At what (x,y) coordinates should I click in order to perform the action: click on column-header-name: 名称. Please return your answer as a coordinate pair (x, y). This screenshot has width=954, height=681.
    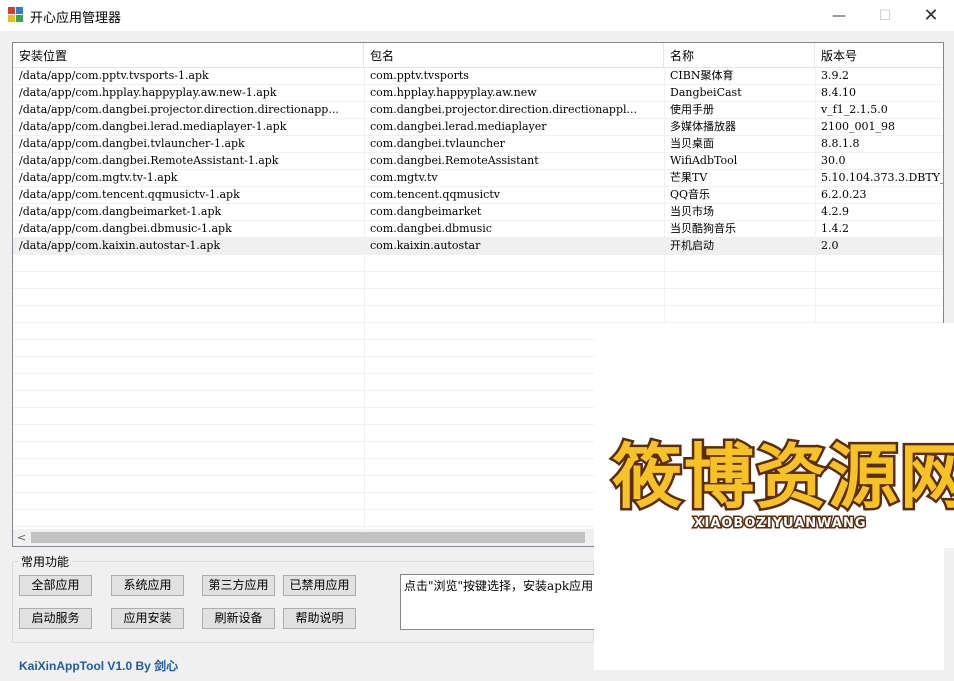
    Looking at the image, I should click on (739, 55).